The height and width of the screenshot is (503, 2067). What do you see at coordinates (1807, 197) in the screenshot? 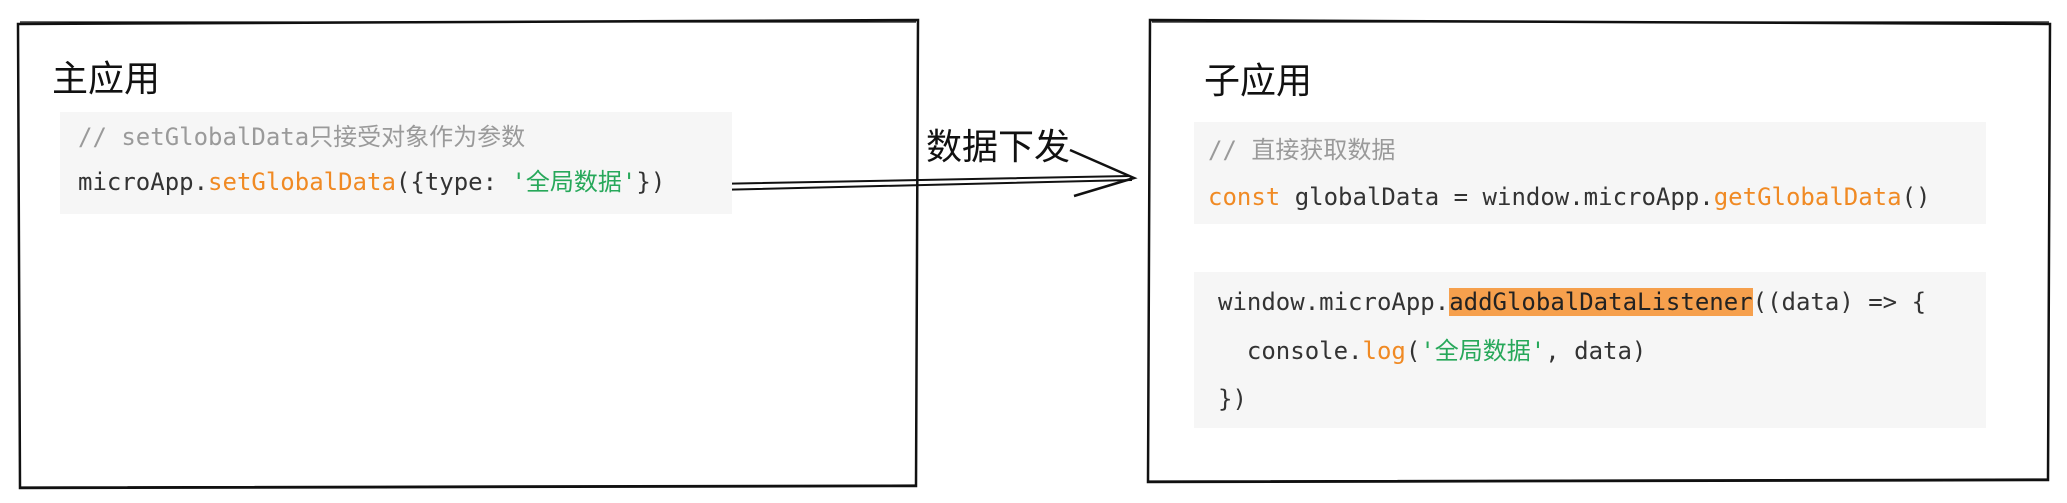
I see `get-global-data-fn: getGlobalData` at bounding box center [1807, 197].